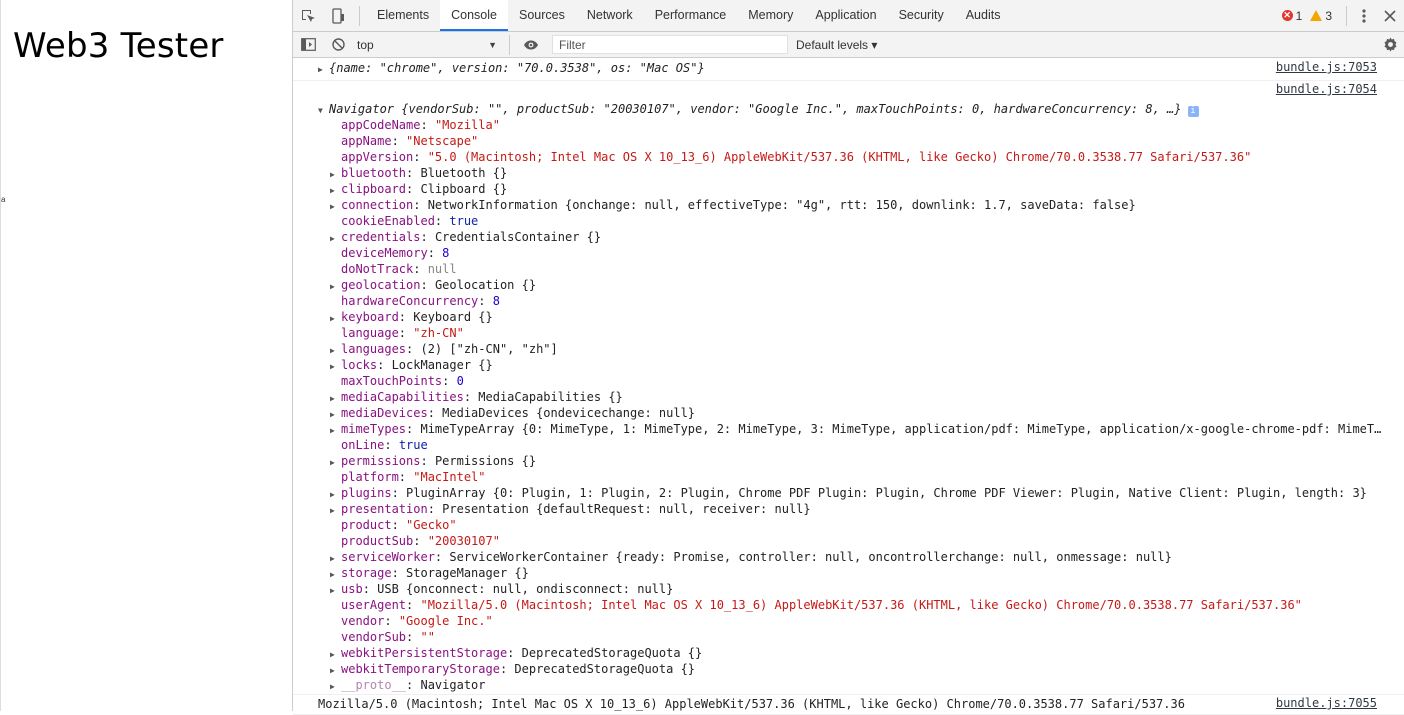 This screenshot has width=1404, height=715. What do you see at coordinates (449, 477) in the screenshot?
I see `property-value: "MacIntel"` at bounding box center [449, 477].